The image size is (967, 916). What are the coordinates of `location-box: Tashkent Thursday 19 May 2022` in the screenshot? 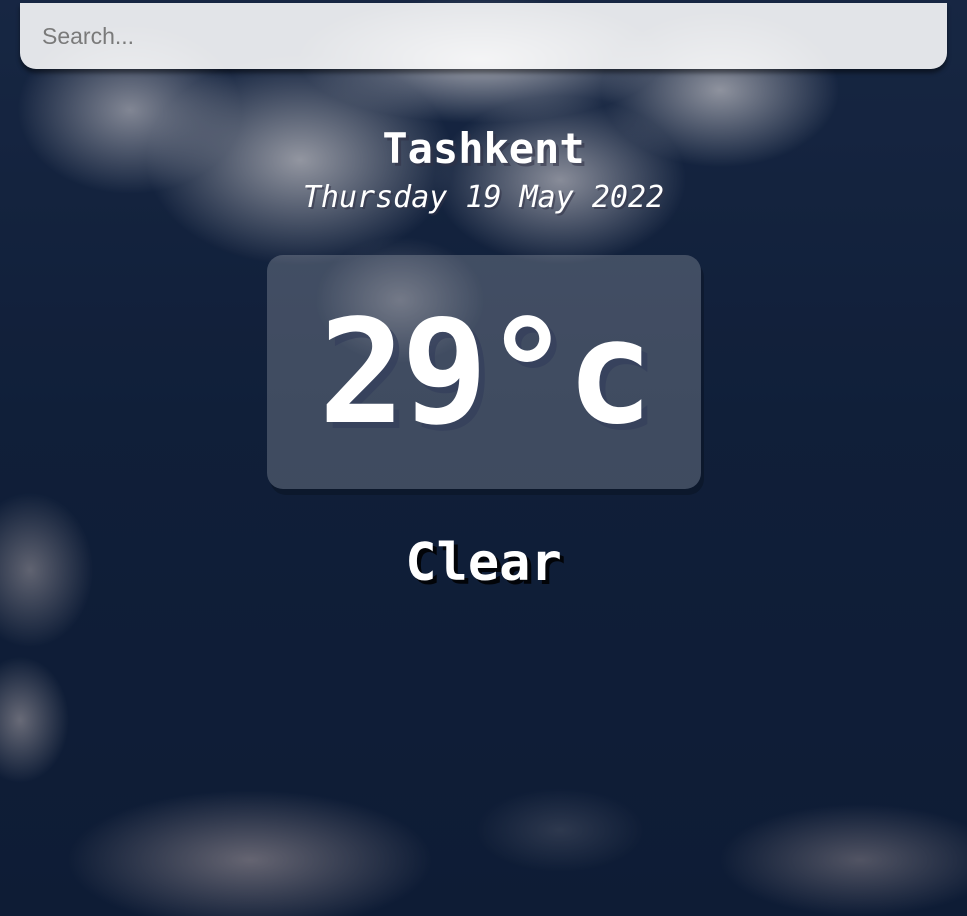 It's located at (483, 169).